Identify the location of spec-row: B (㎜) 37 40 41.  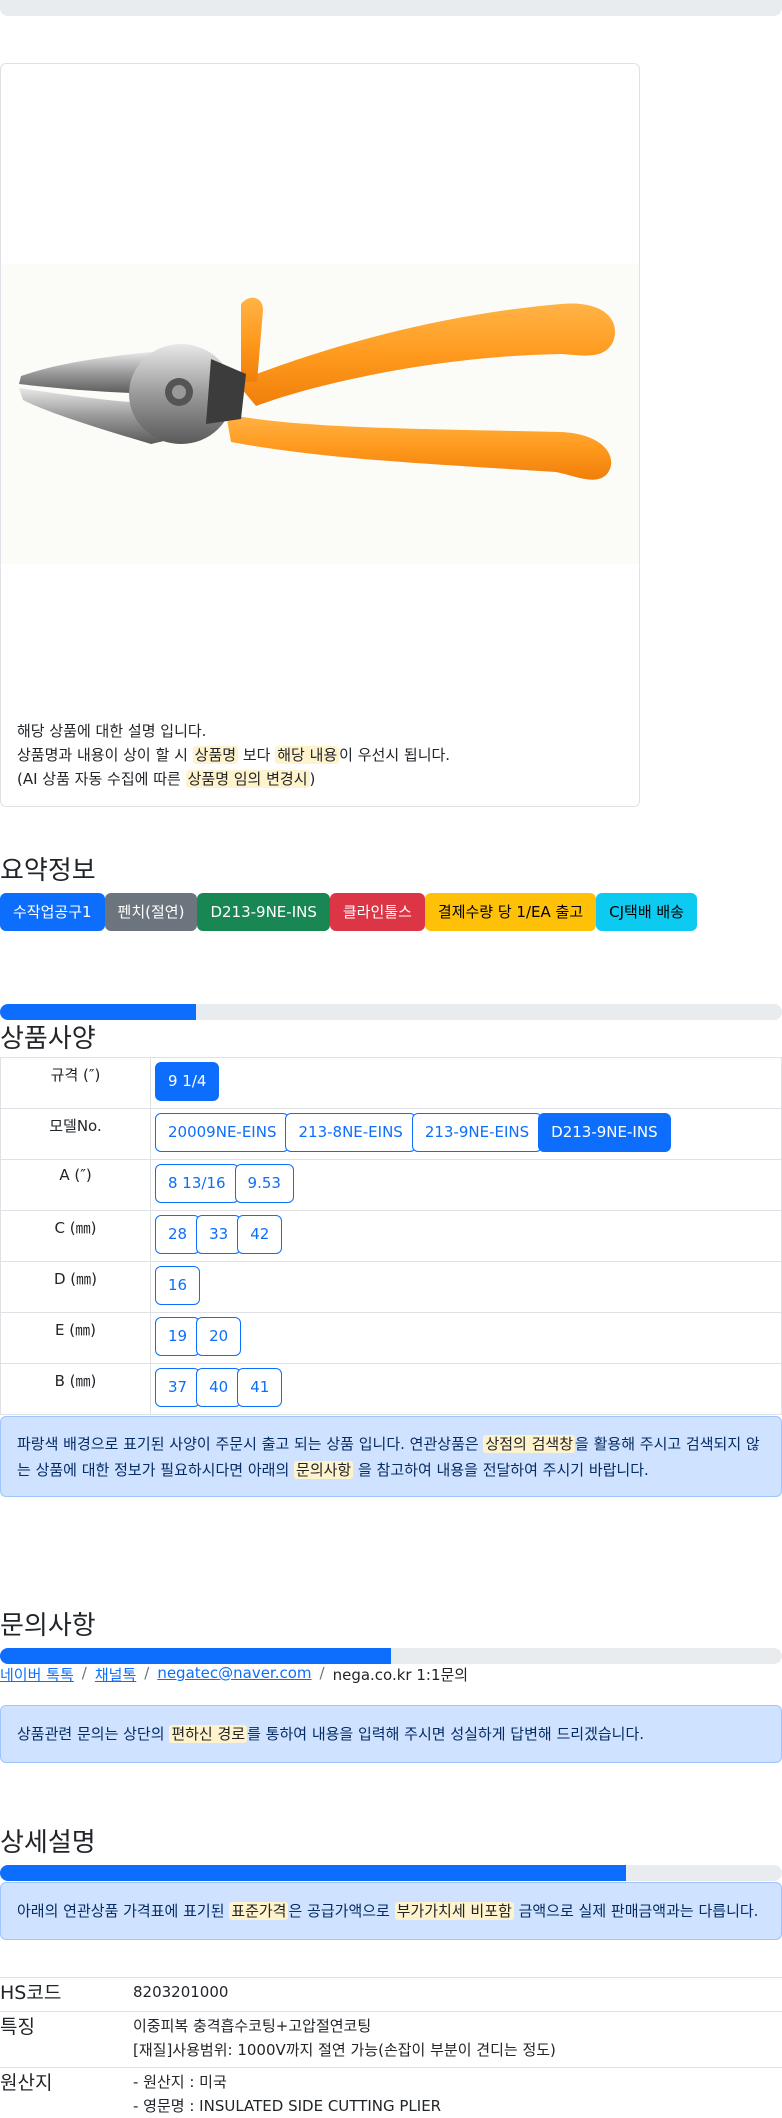
(391, 1389).